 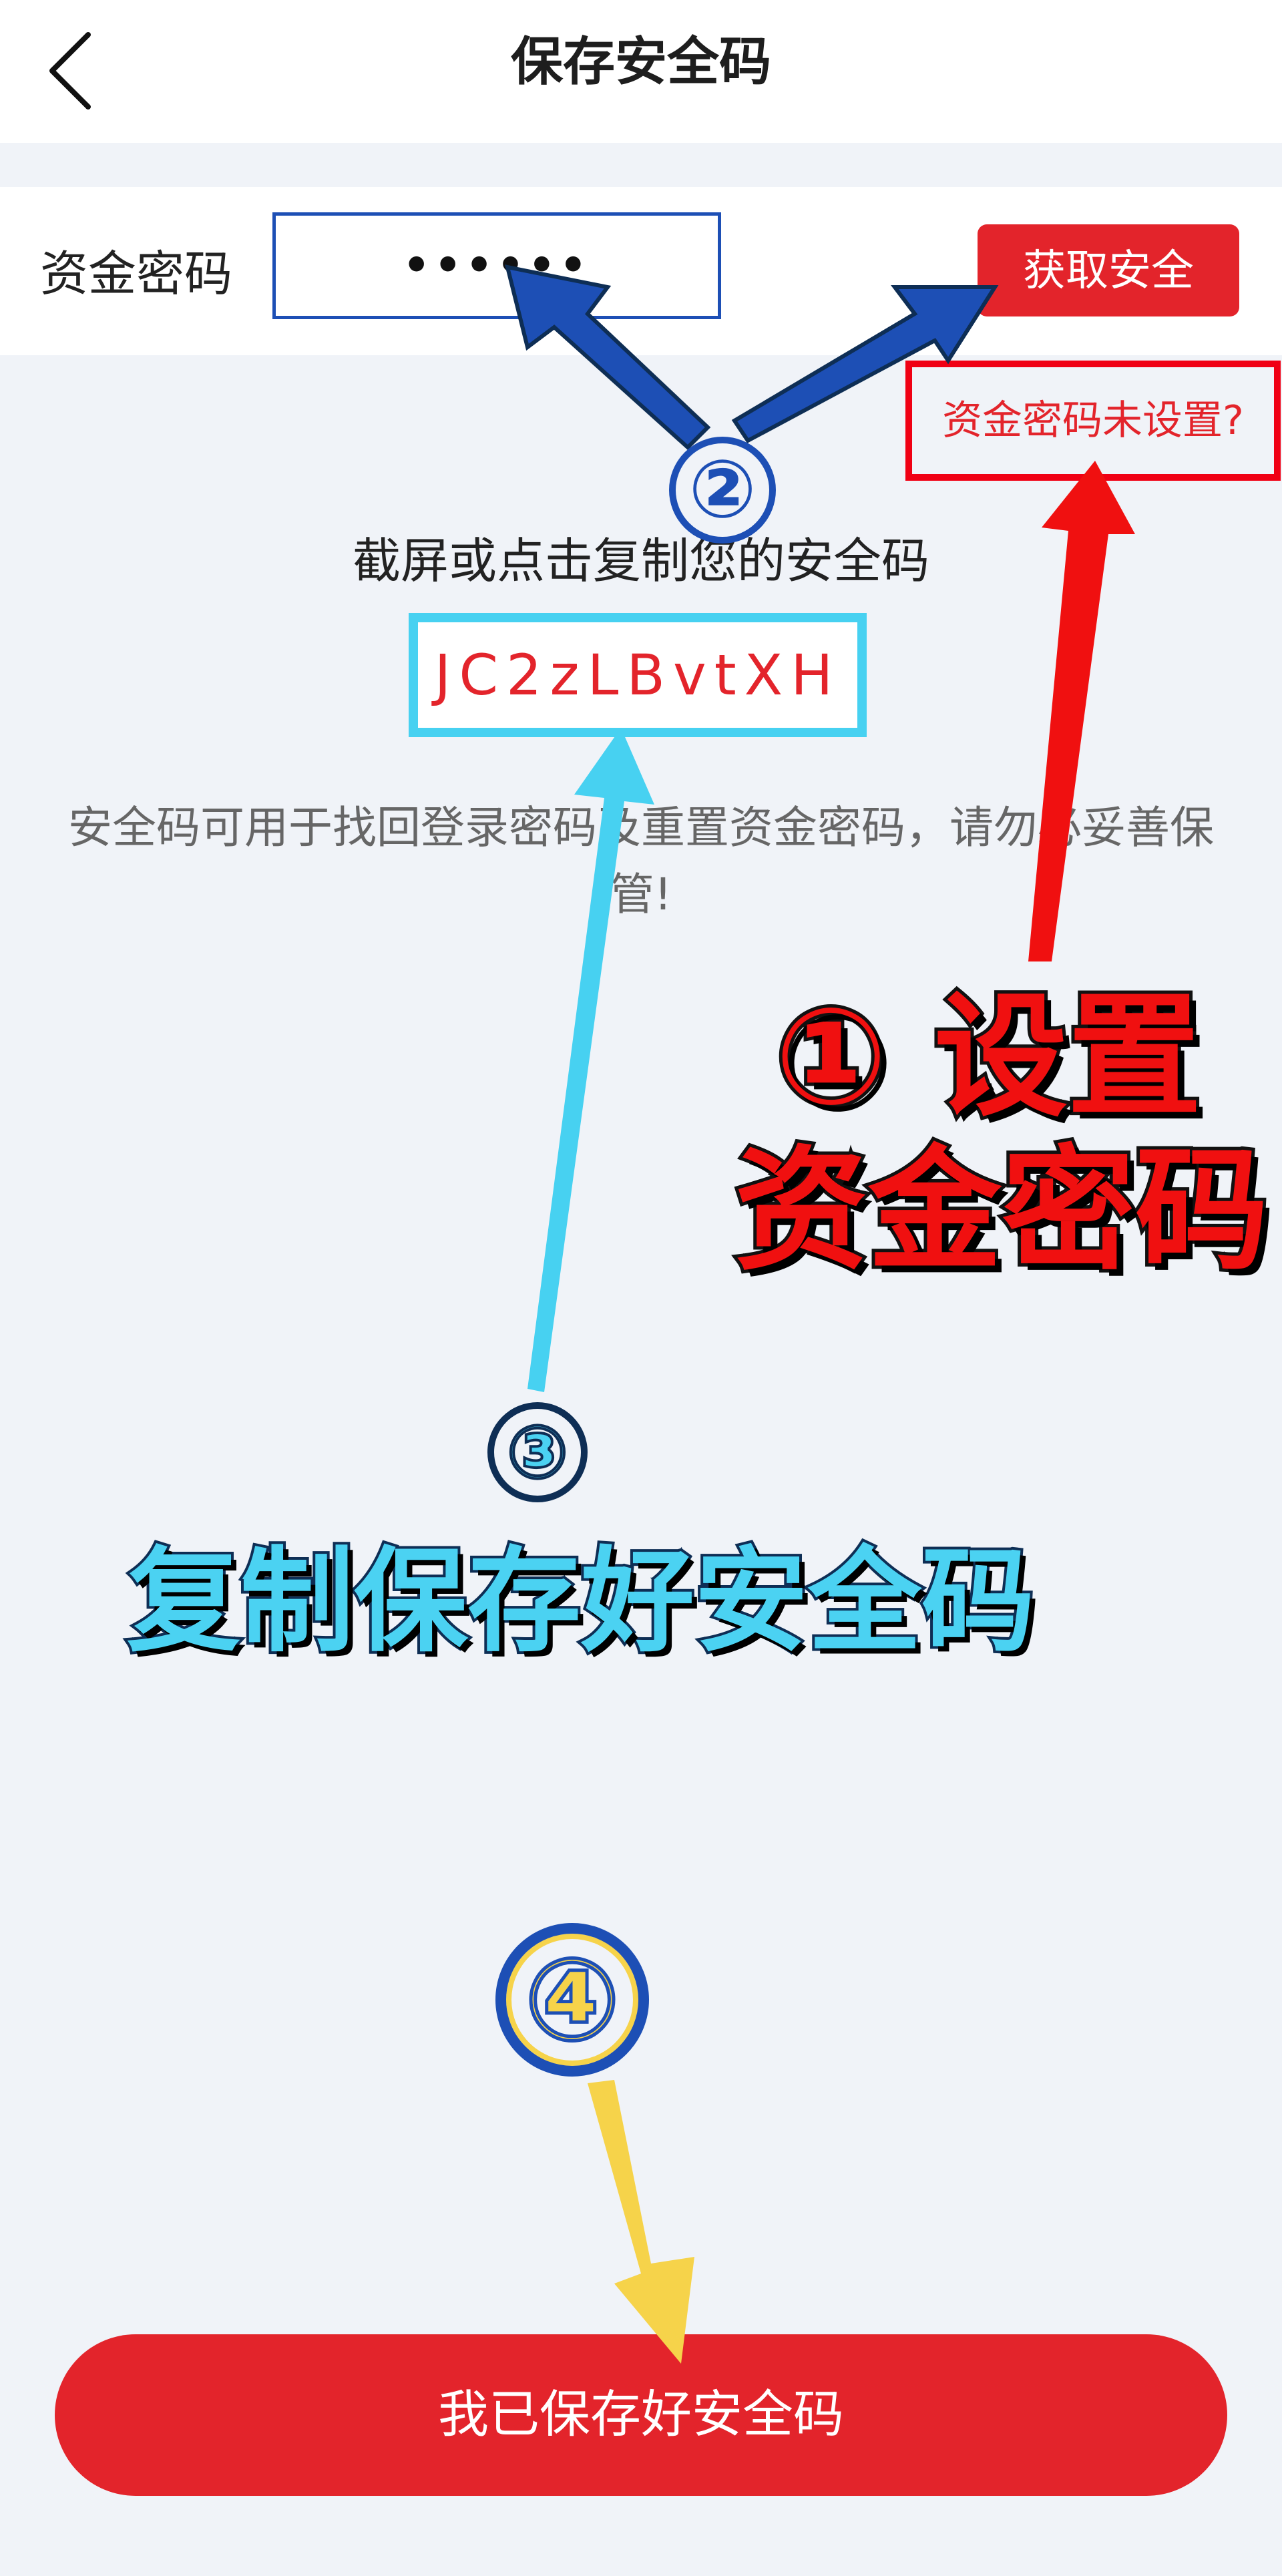 What do you see at coordinates (722, 490) in the screenshot?
I see `step-2-badge: ②` at bounding box center [722, 490].